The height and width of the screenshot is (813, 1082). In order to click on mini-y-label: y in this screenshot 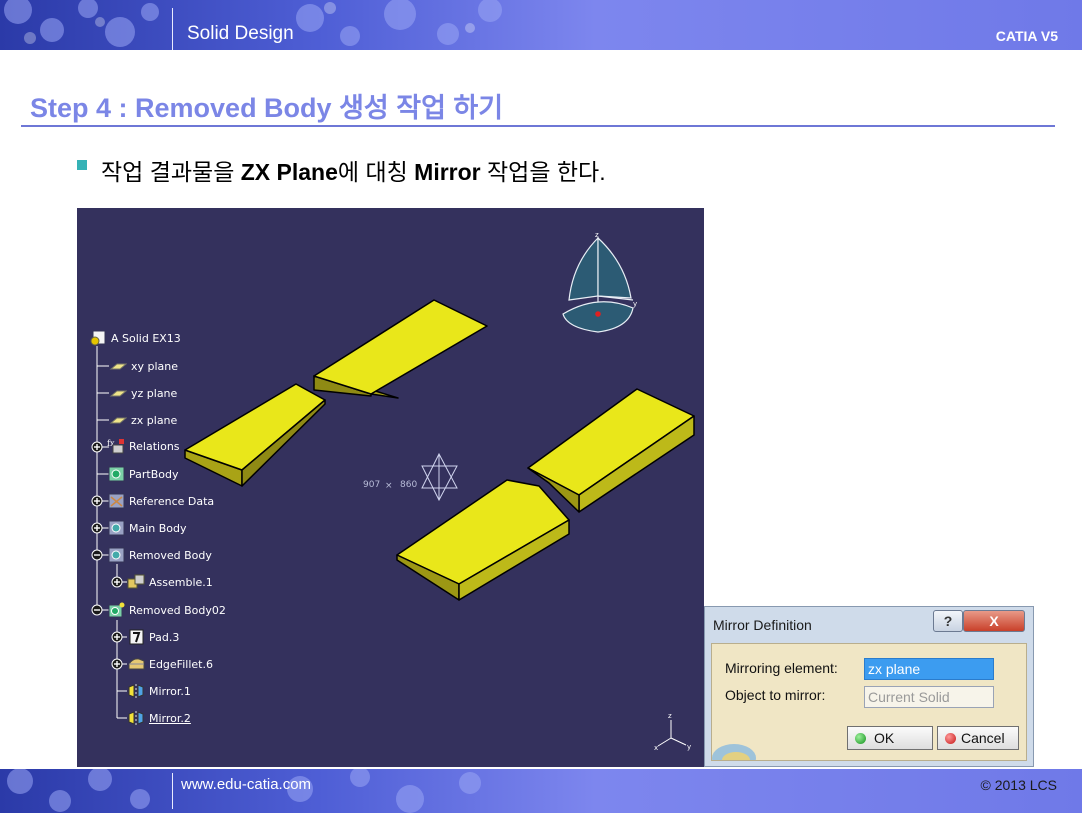, I will do `click(689, 747)`.